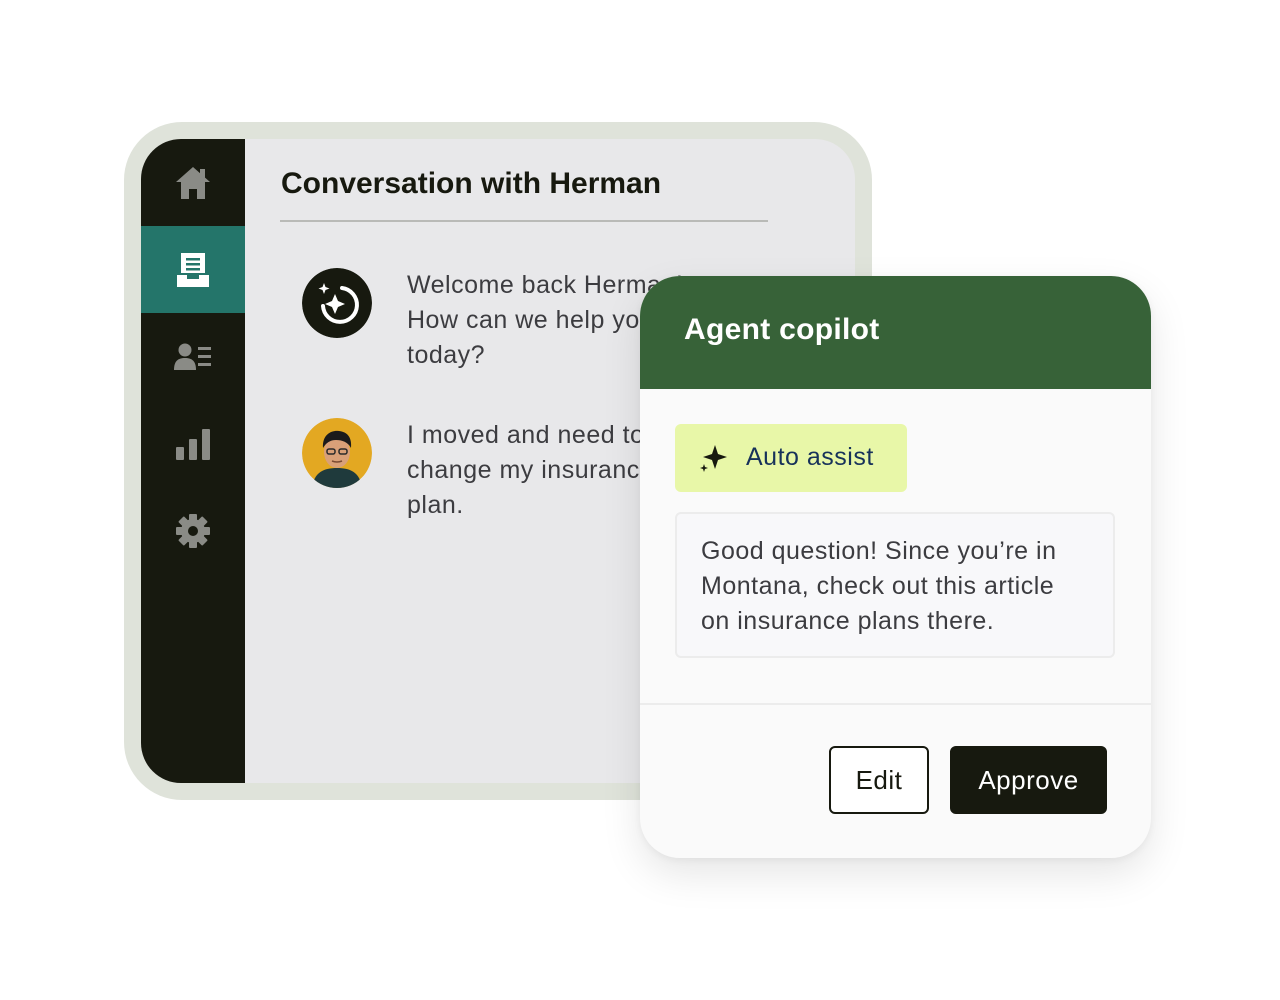  What do you see at coordinates (471, 183) in the screenshot?
I see `page-title: Conversation with Herman` at bounding box center [471, 183].